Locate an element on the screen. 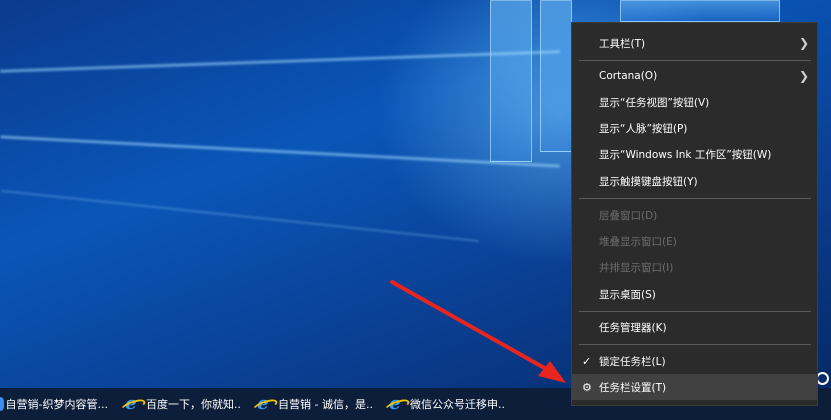 The image size is (831, 420). menu-item-show-windows-ink: 显示“Windows Ink 工作区”按钮(W) is located at coordinates (694, 154).